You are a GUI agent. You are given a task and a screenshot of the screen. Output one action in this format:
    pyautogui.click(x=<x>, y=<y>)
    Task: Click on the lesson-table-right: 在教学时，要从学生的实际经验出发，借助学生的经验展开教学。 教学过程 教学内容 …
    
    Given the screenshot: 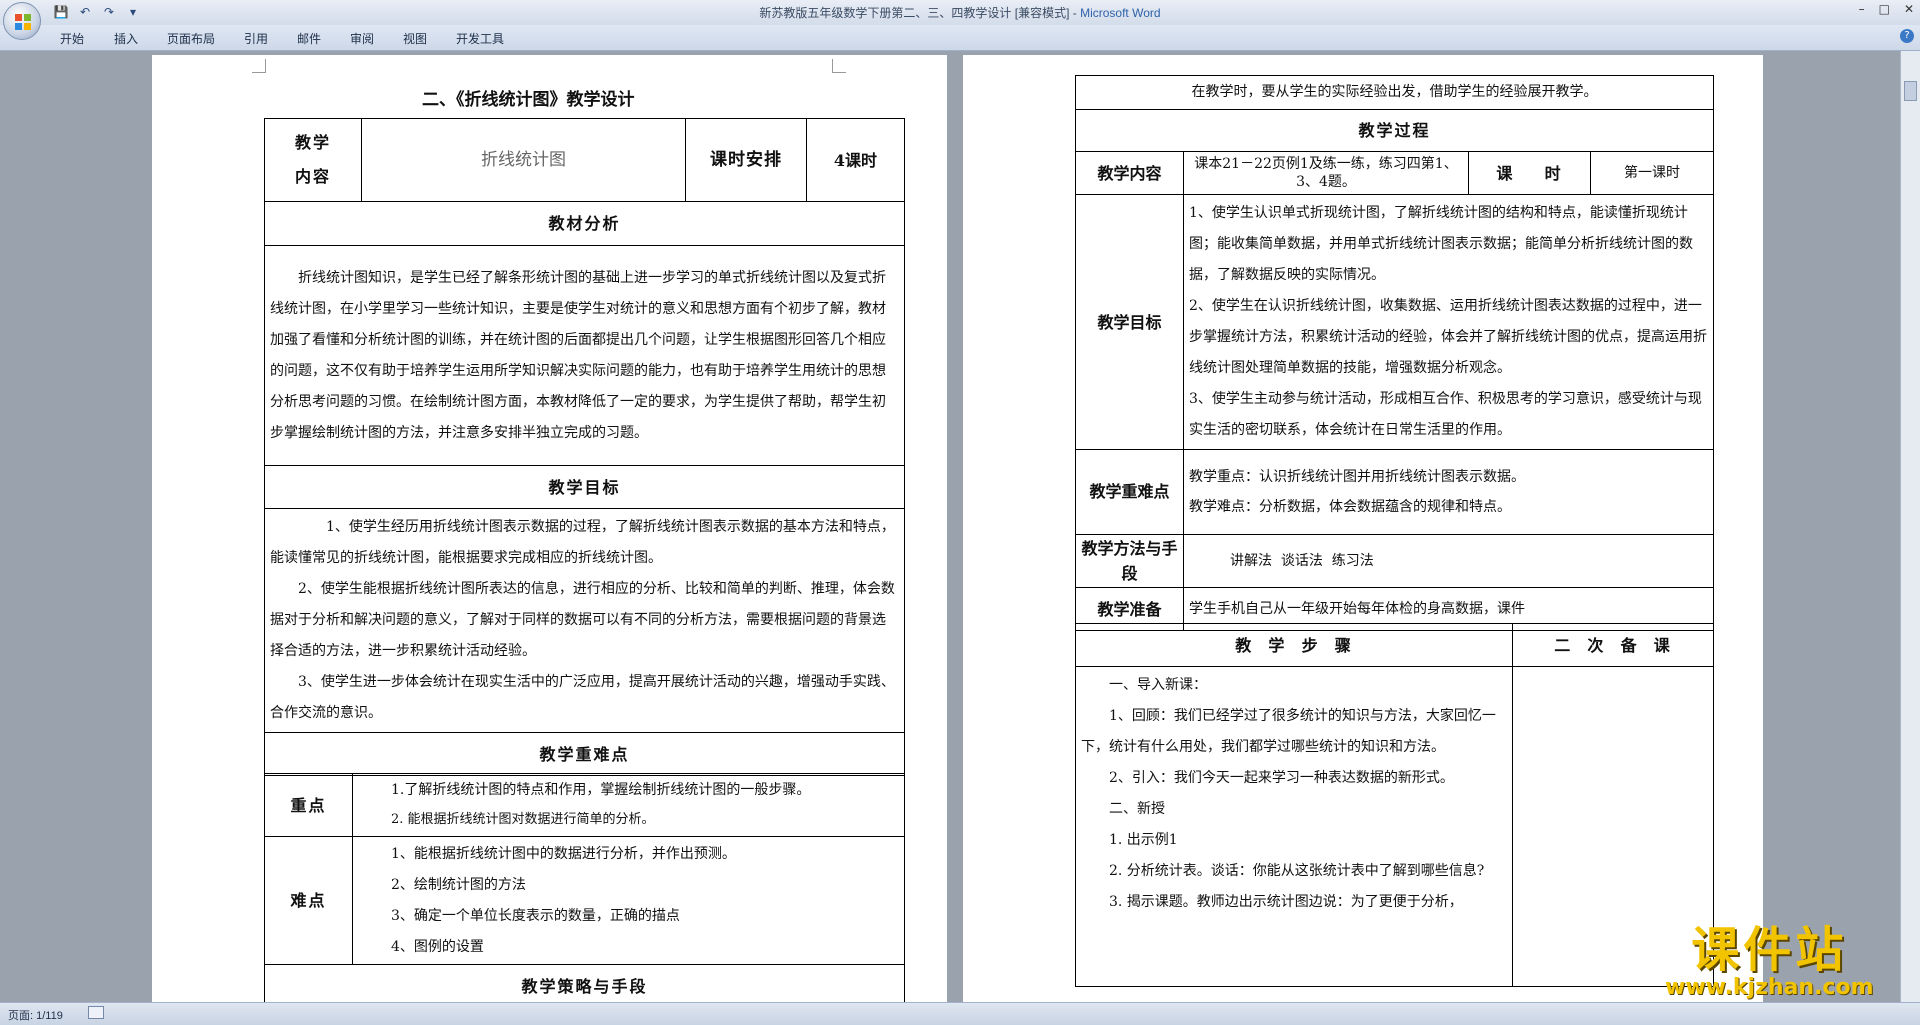 What is the action you would take?
    pyautogui.click(x=1394, y=135)
    